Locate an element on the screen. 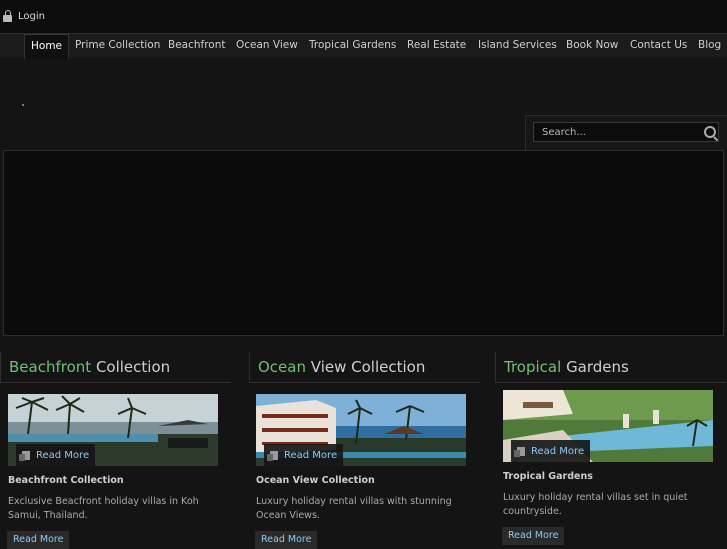 This screenshot has width=727, height=549. login-label: Login is located at coordinates (31, 16).